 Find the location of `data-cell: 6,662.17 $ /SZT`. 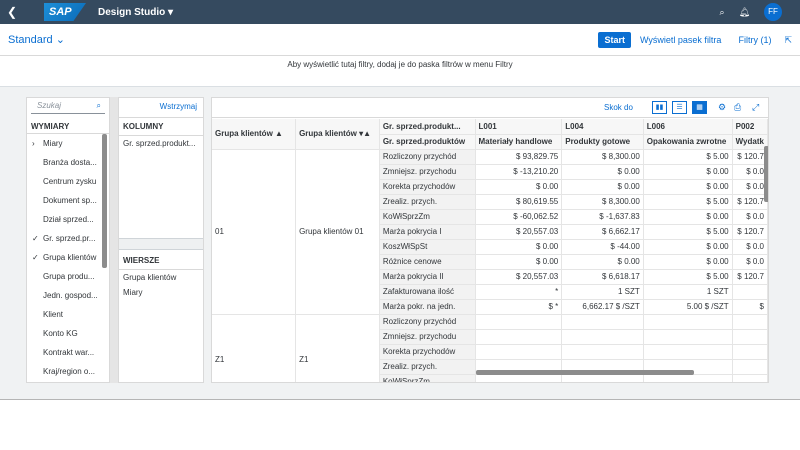

data-cell: 6,662.17 $ /SZT is located at coordinates (602, 307).